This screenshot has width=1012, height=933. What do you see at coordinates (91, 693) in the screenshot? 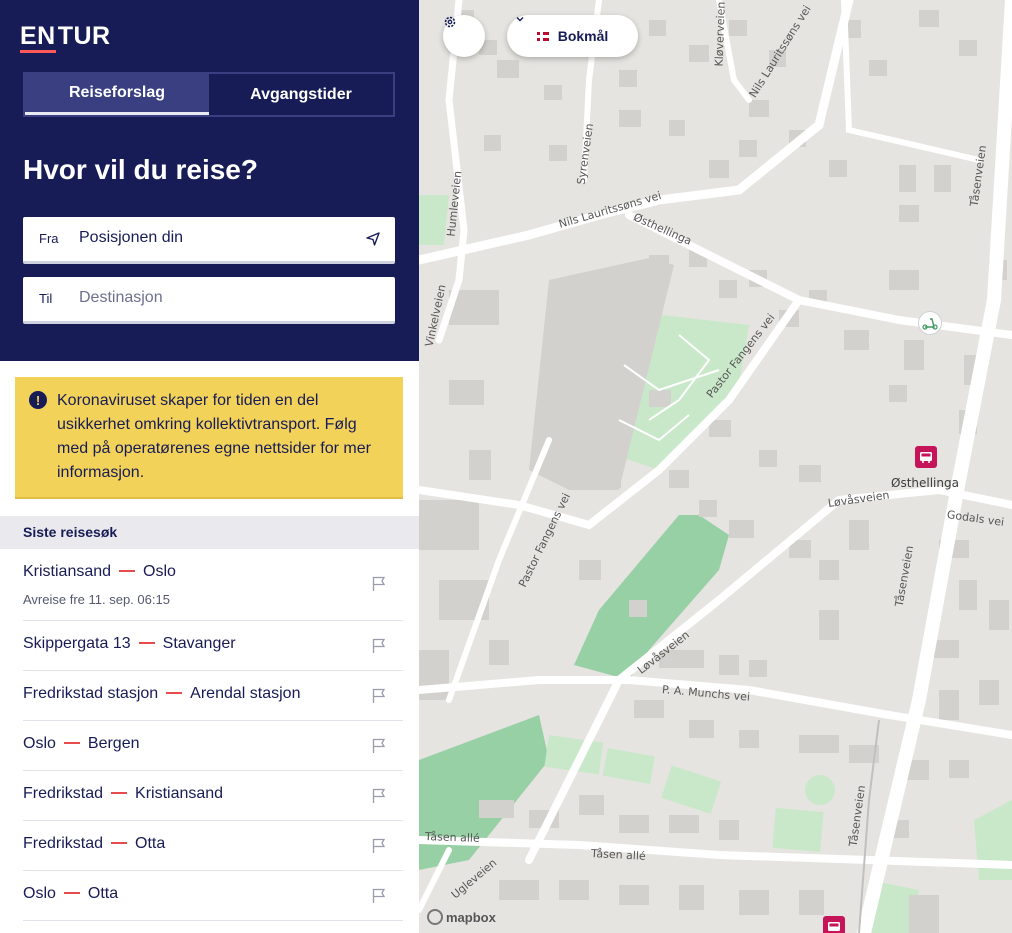
I see `route-from: Fredrikstad stasjon` at bounding box center [91, 693].